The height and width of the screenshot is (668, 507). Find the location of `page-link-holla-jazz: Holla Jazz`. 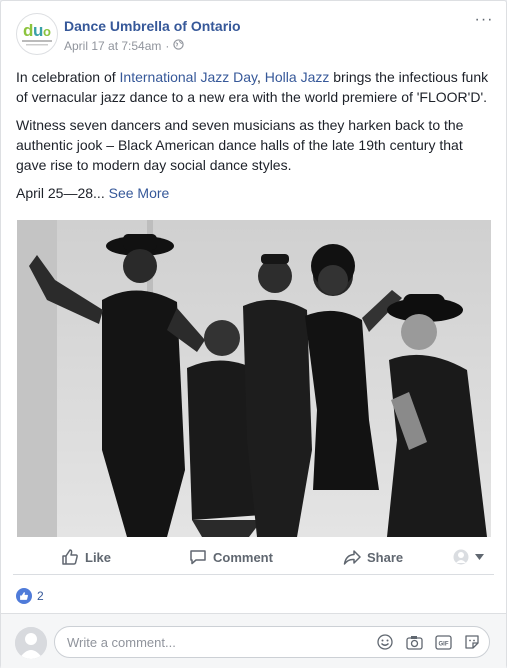

page-link-holla-jazz: Holla Jazz is located at coordinates (297, 77).